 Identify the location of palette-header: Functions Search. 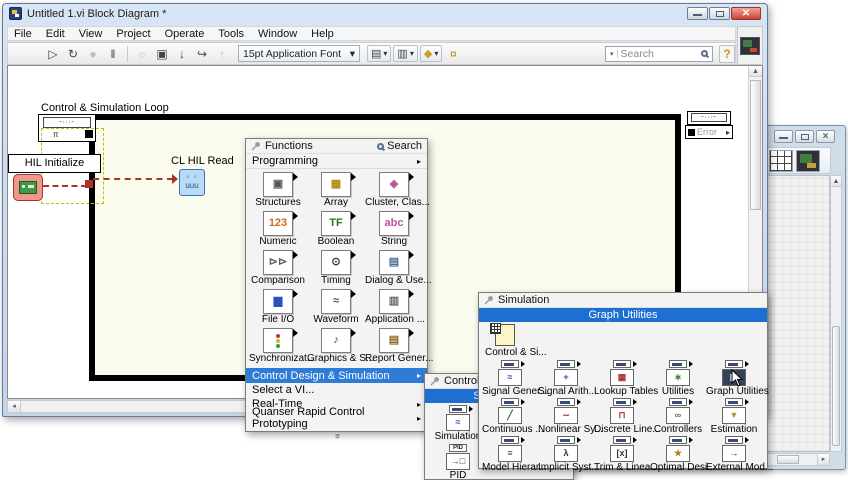
(336, 146).